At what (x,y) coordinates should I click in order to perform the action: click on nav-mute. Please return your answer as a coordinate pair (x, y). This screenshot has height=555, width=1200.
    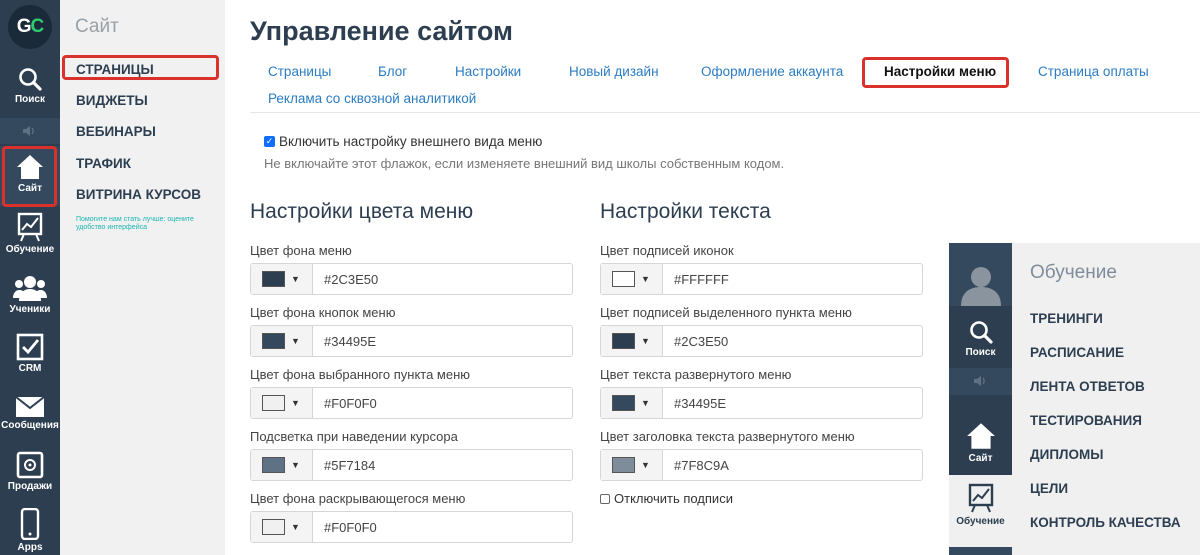
    Looking at the image, I should click on (30, 131).